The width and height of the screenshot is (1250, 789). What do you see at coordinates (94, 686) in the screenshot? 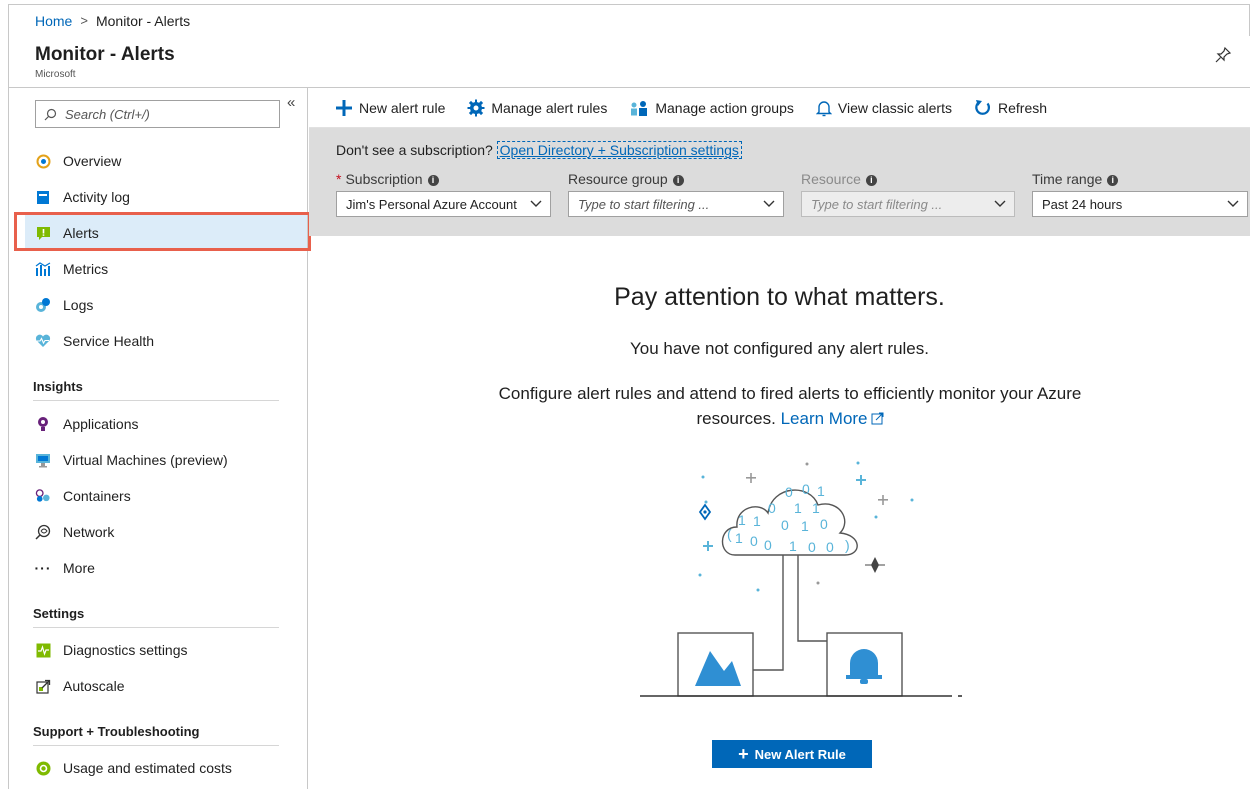
I see `sidebar-item-label: Autoscale` at bounding box center [94, 686].